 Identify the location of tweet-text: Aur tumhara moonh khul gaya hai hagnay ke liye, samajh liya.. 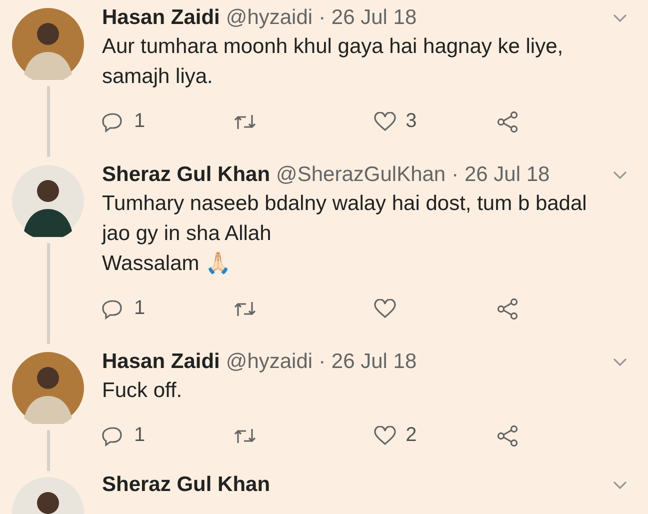
(333, 62).